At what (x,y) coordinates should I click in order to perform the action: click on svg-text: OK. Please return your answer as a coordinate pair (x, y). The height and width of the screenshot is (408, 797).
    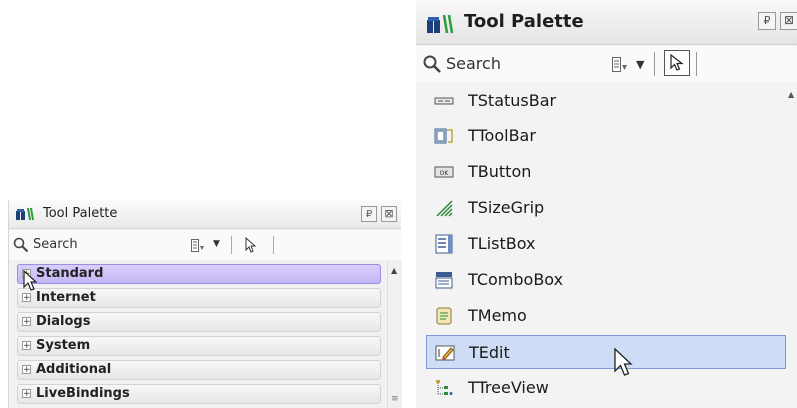
    Looking at the image, I should click on (445, 173).